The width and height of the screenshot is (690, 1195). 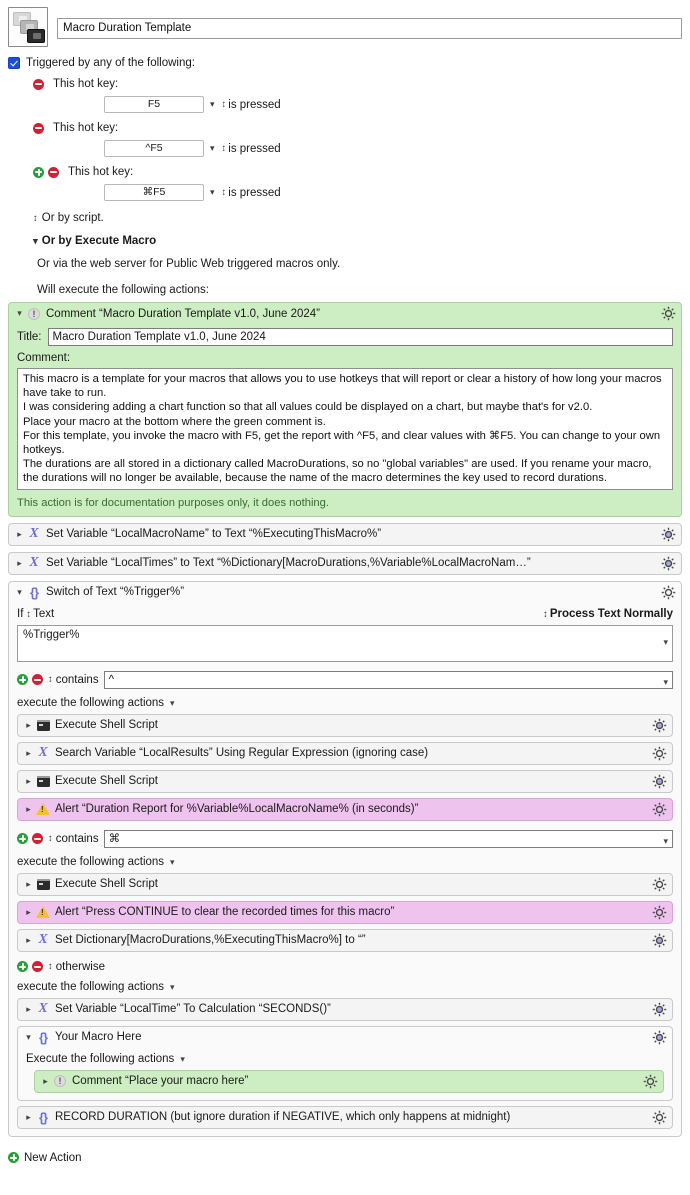 I want to click on macro-stack-icon, so click(x=28, y=27).